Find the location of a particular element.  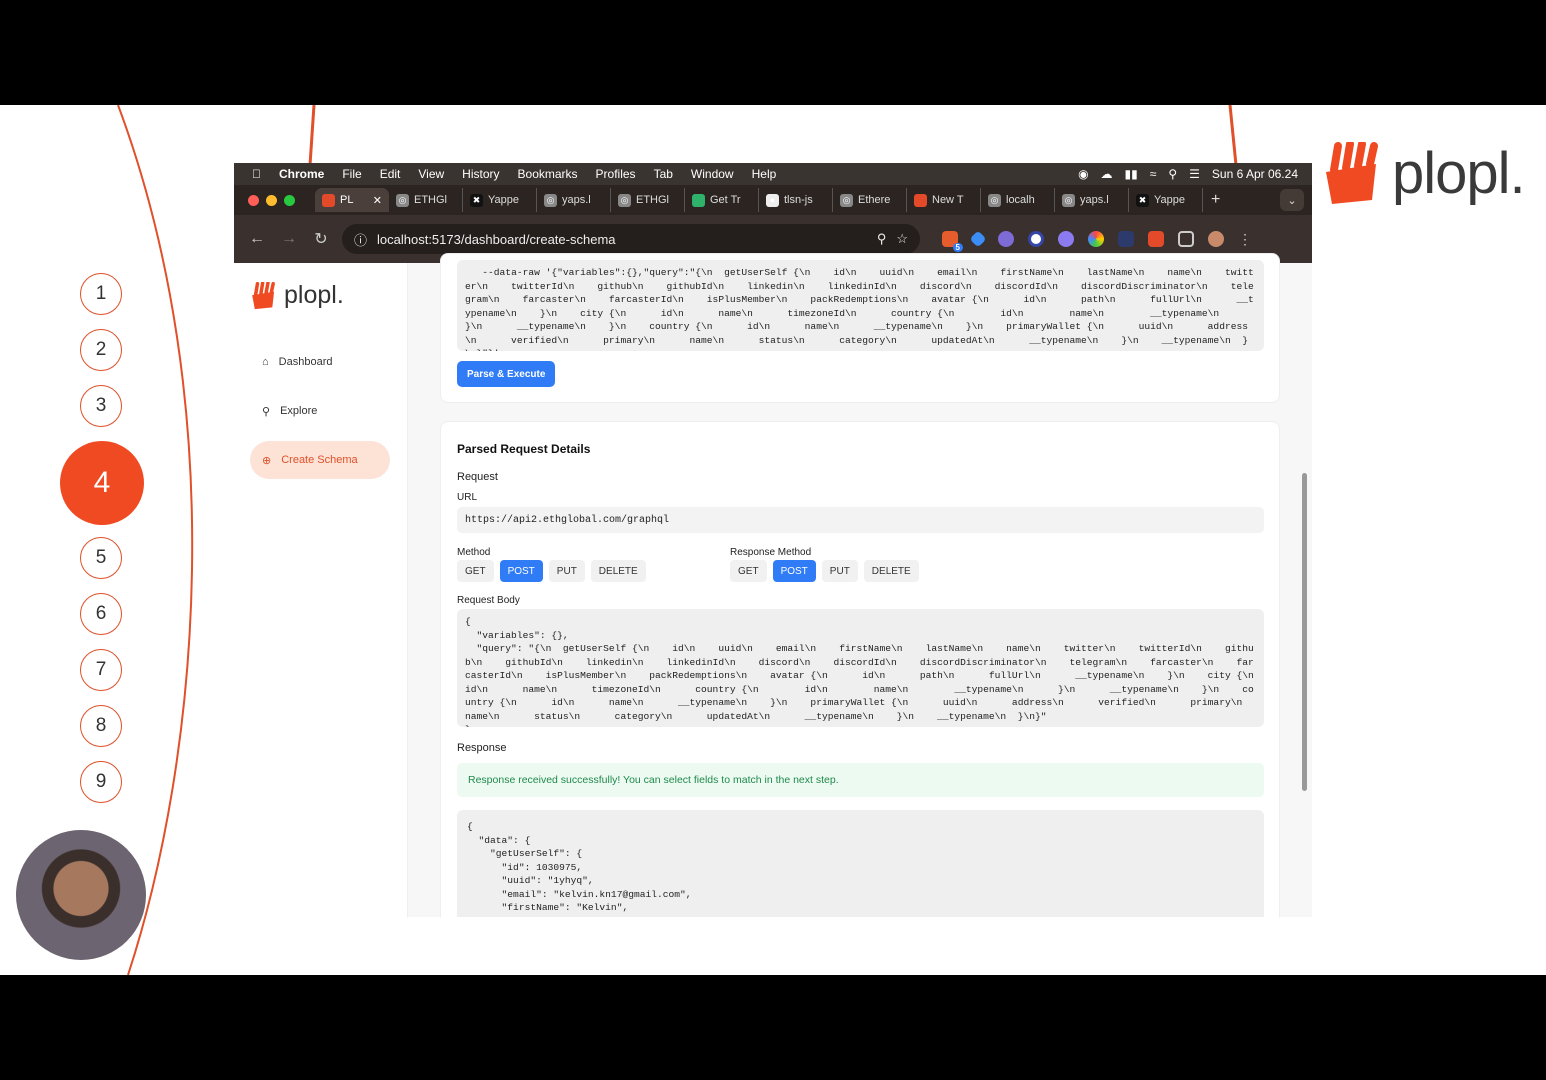

sidebar-item-dashboard: ⌂ Dashboard is located at coordinates (320, 362).